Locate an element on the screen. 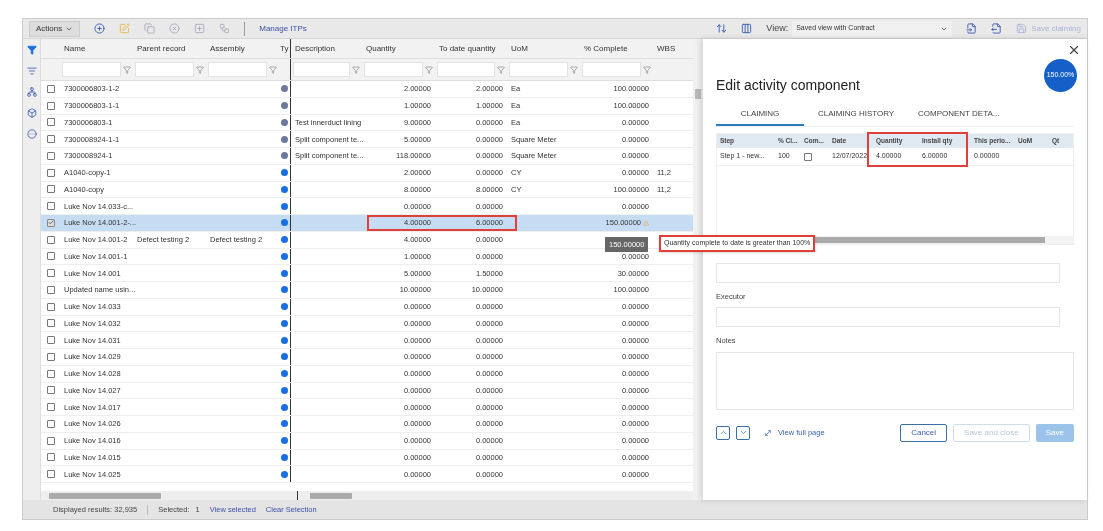 This screenshot has height=531, width=1103. columns-icon is located at coordinates (747, 28).